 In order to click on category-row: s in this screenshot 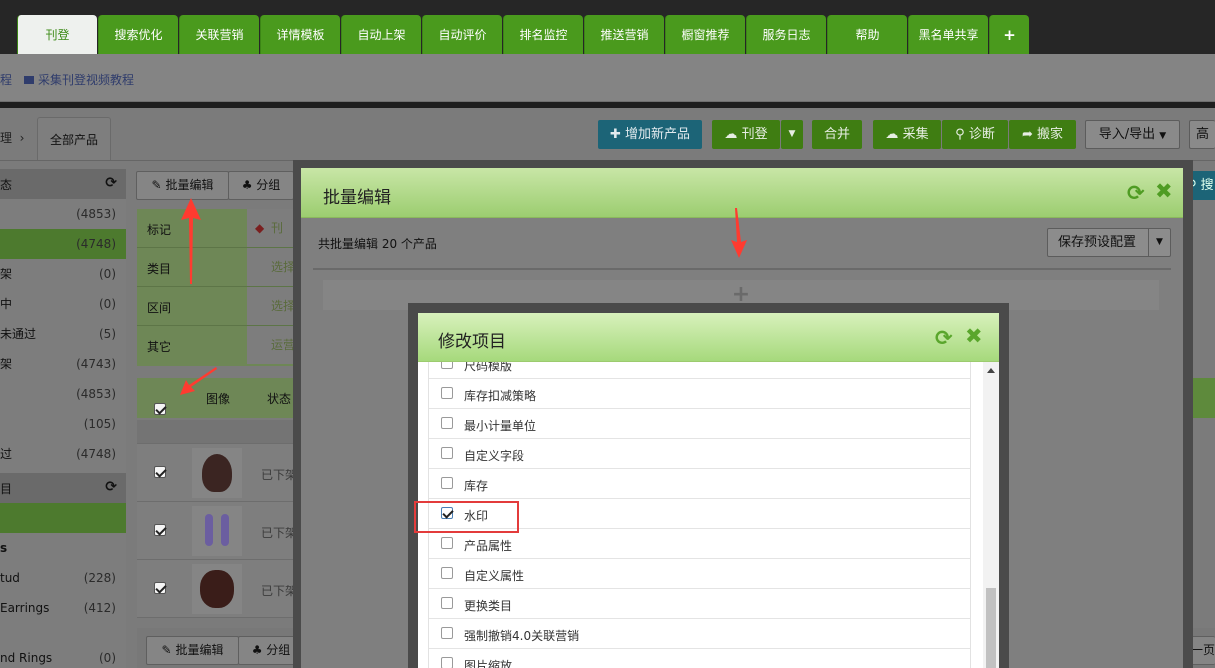, I will do `click(63, 548)`.